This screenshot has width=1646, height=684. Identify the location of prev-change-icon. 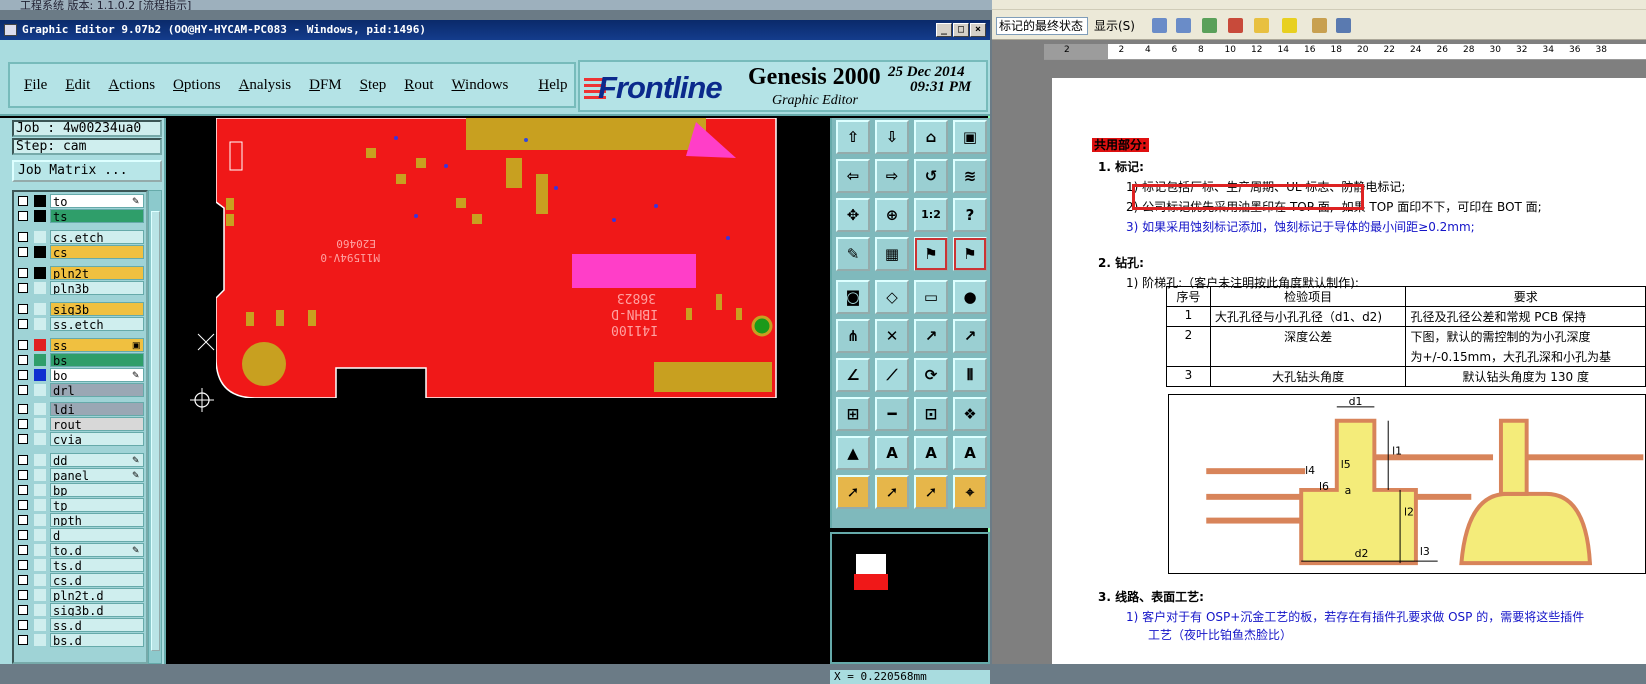
(1159, 25).